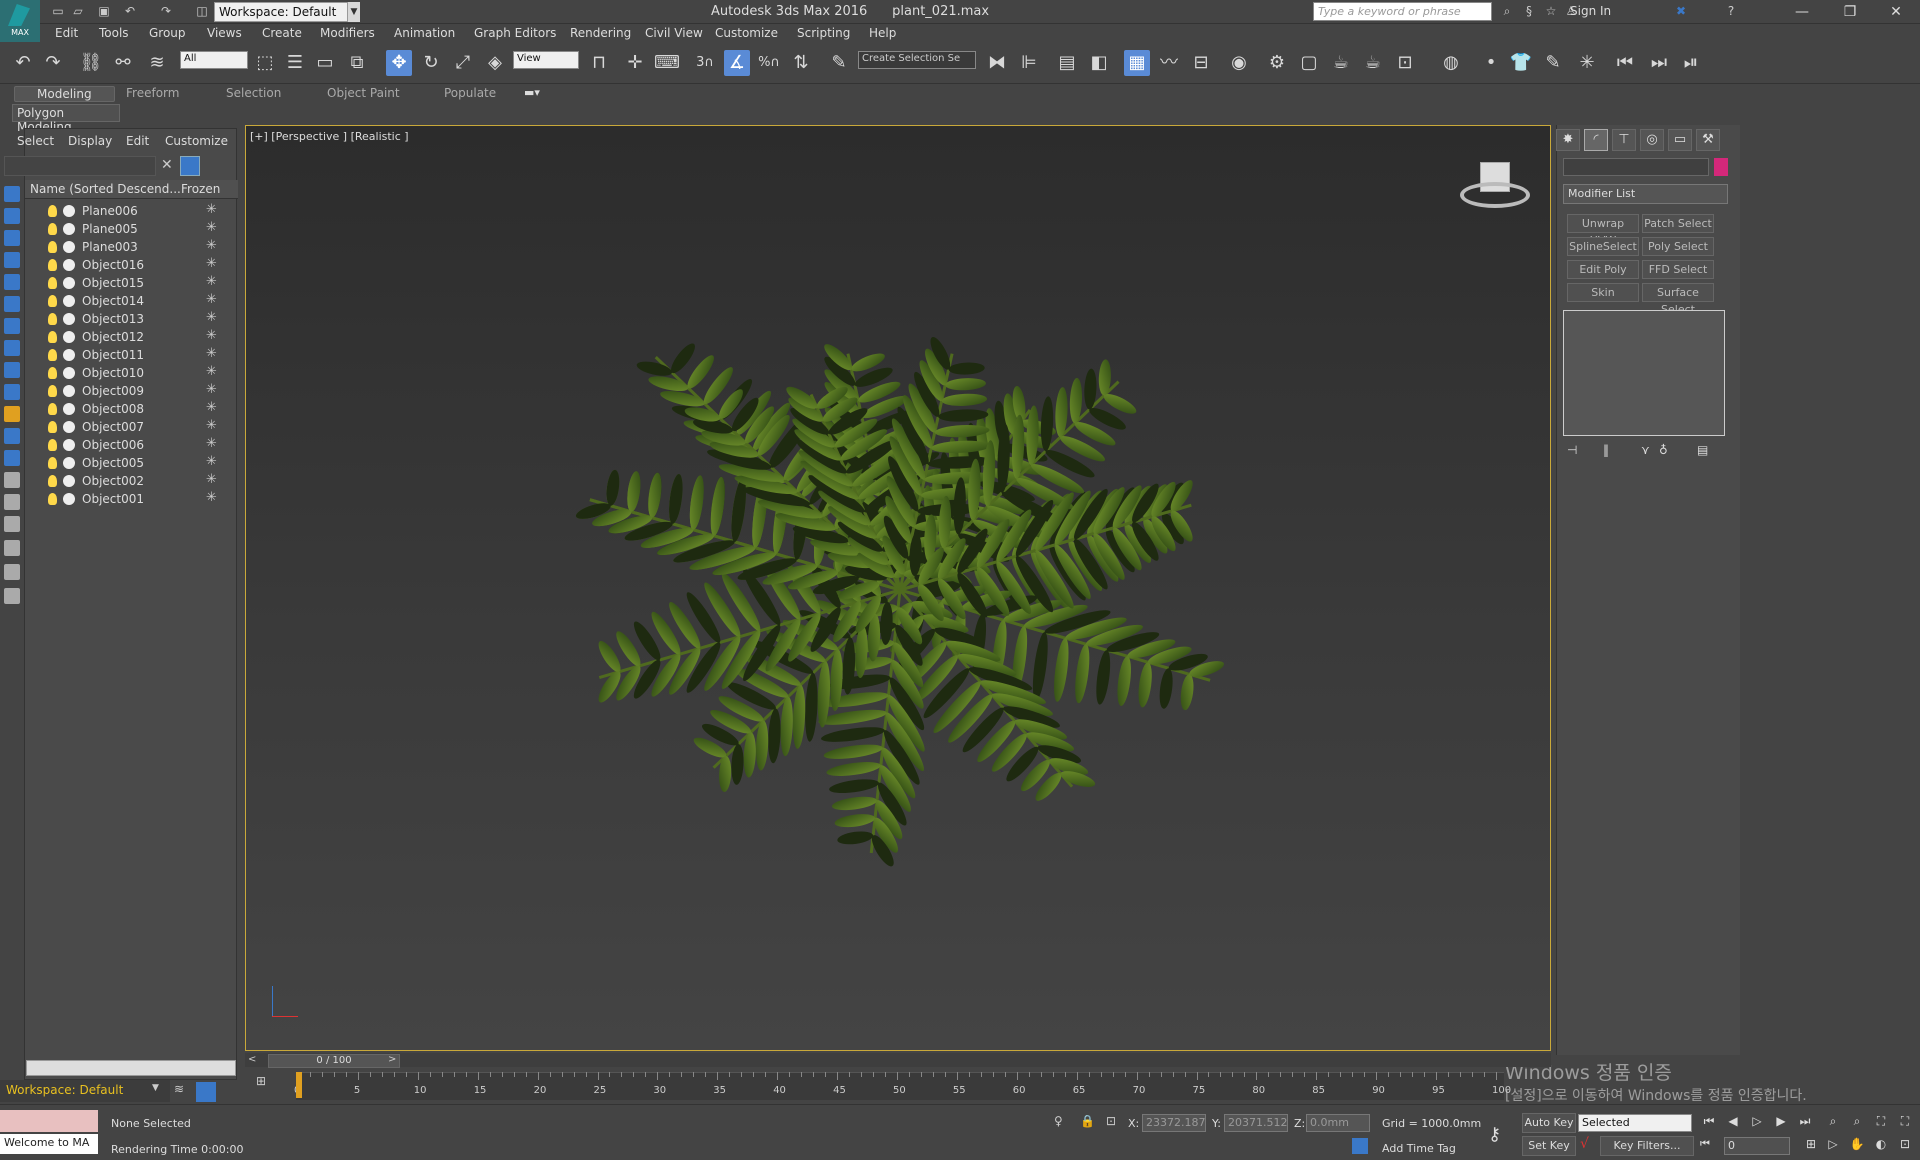  I want to click on layer-explorer-icon: ▤, so click(1067, 63).